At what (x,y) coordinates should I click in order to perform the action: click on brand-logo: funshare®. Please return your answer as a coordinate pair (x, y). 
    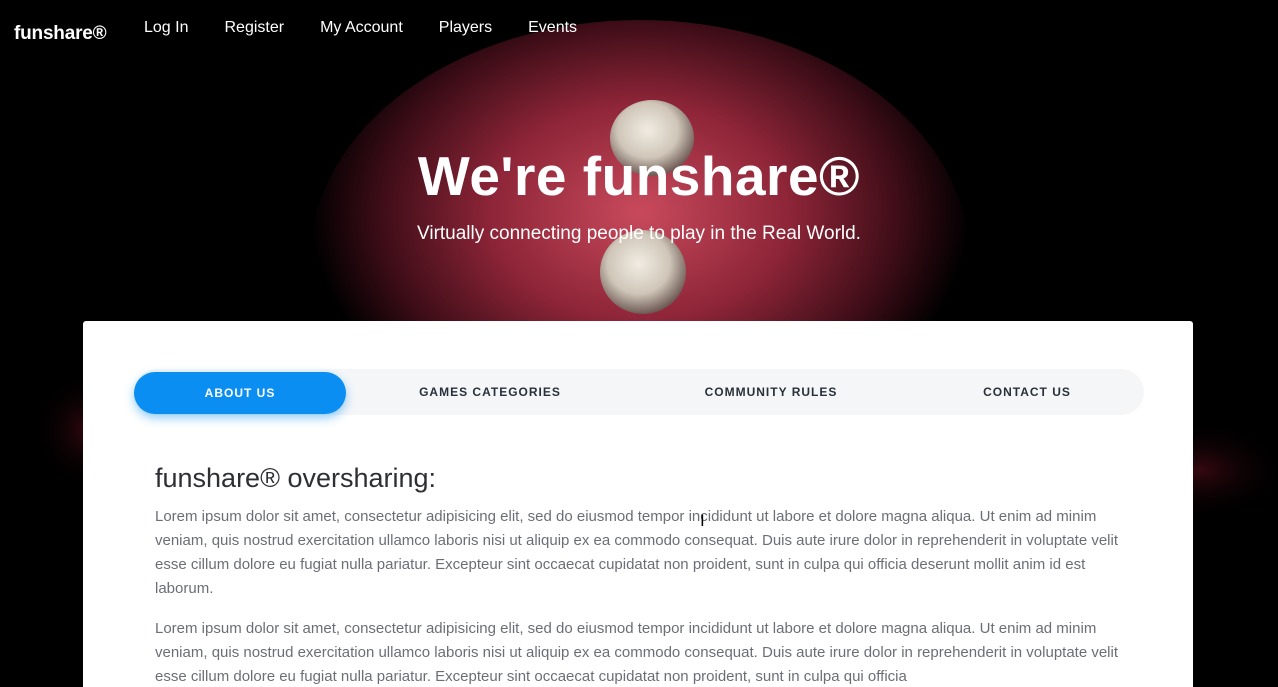
    Looking at the image, I should click on (60, 34).